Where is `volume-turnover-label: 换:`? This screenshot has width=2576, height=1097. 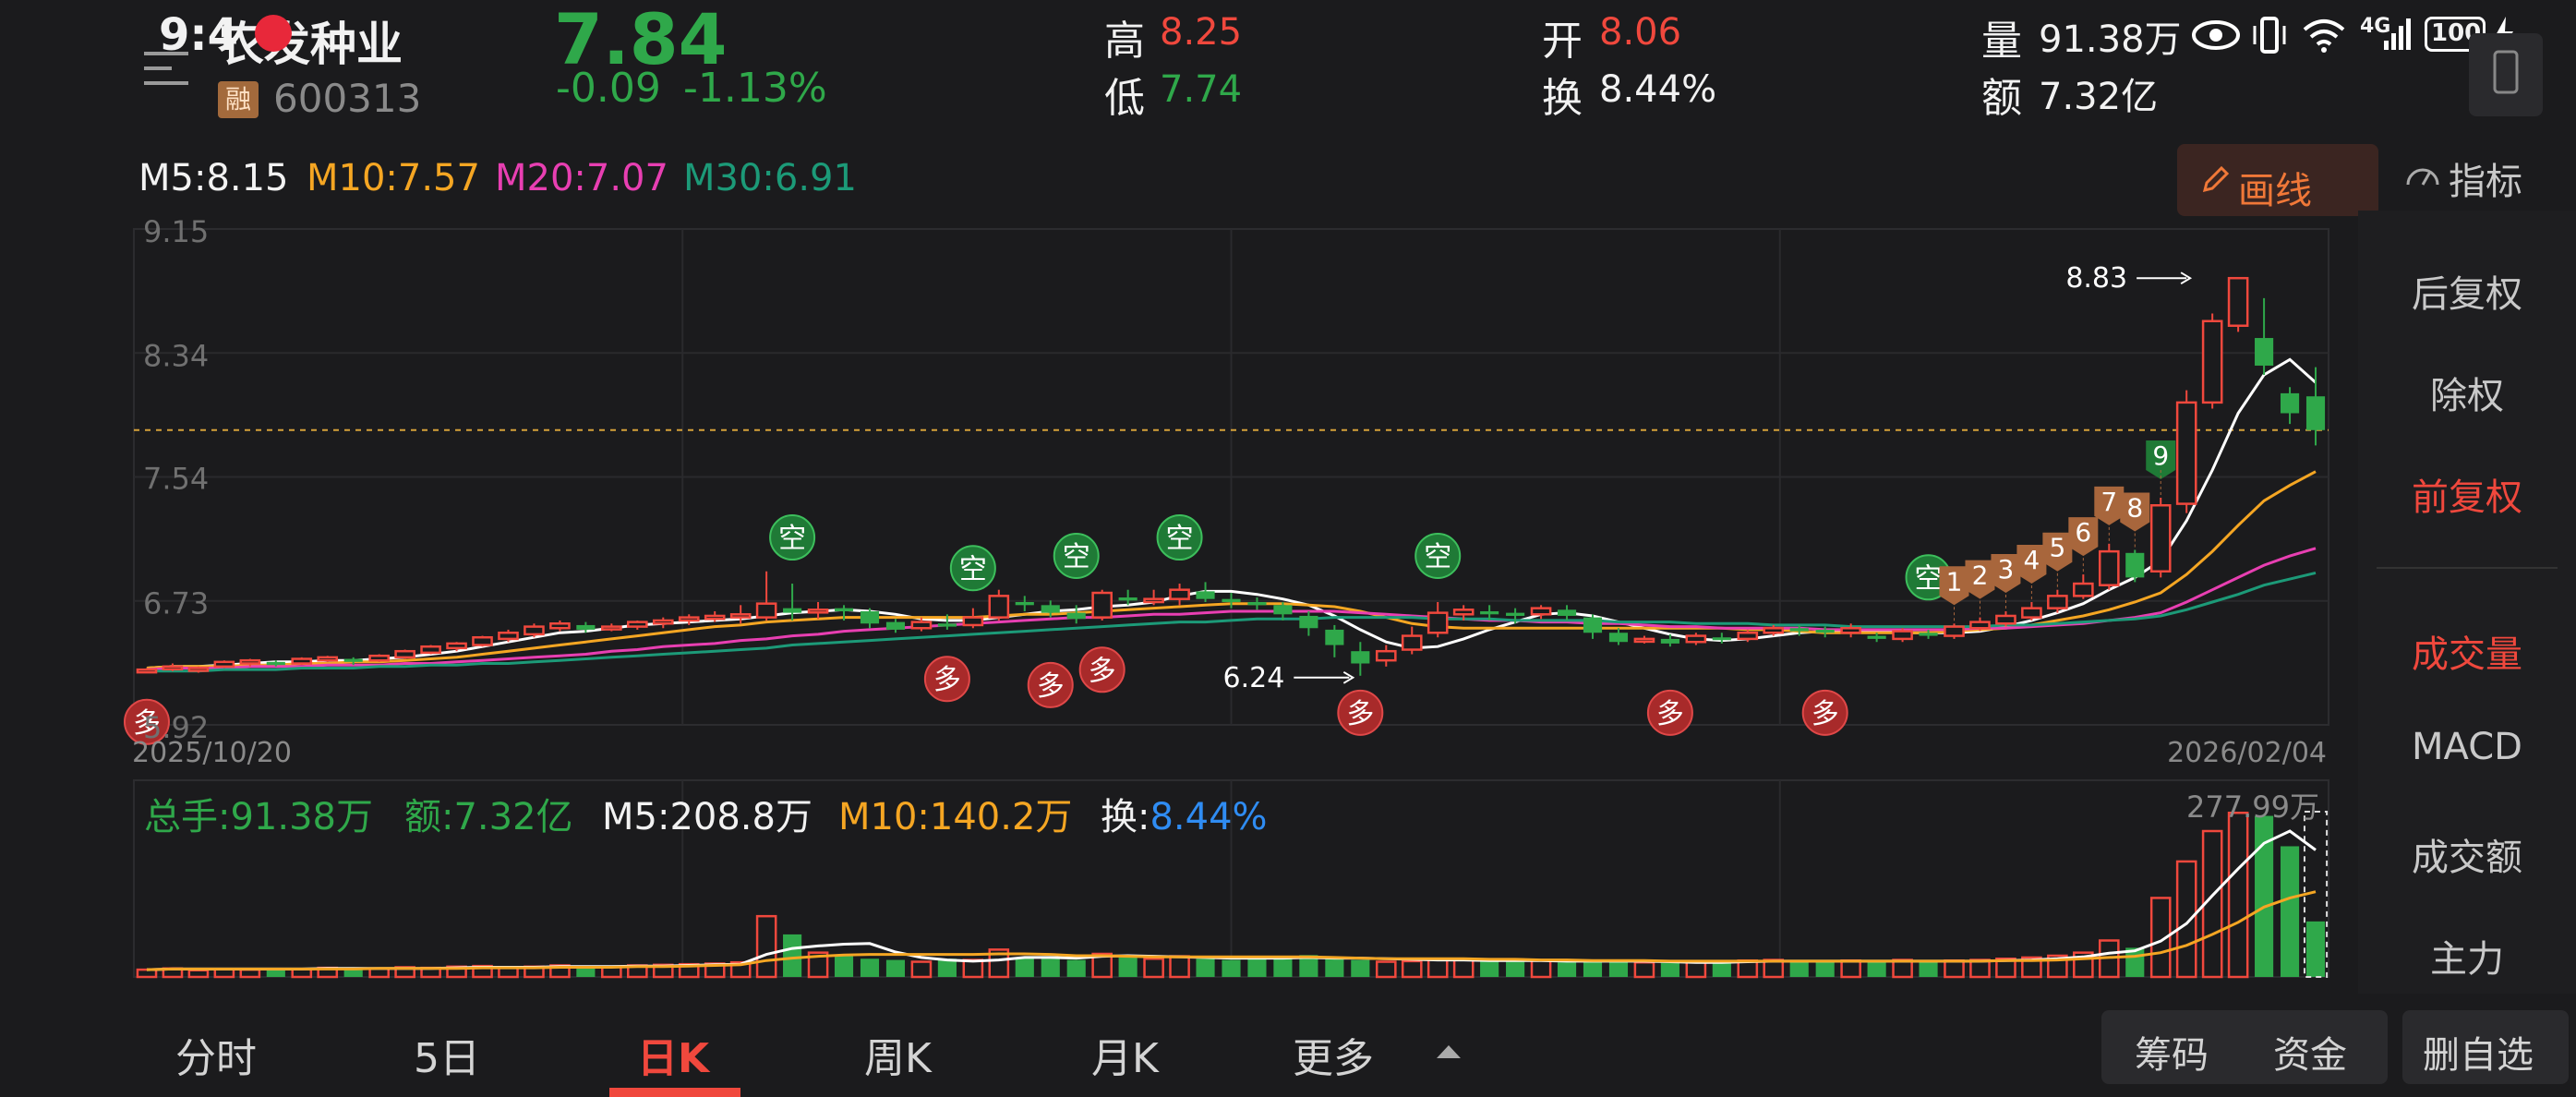 volume-turnover-label: 换: is located at coordinates (1125, 817).